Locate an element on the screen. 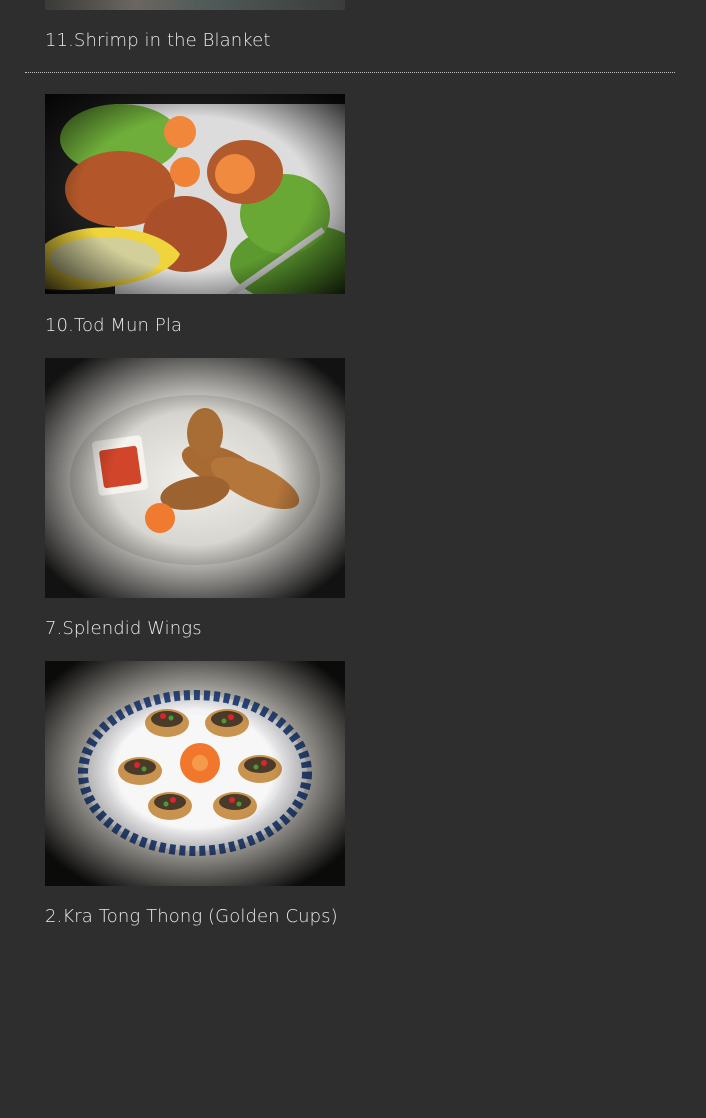  section-divider is located at coordinates (350, 72).